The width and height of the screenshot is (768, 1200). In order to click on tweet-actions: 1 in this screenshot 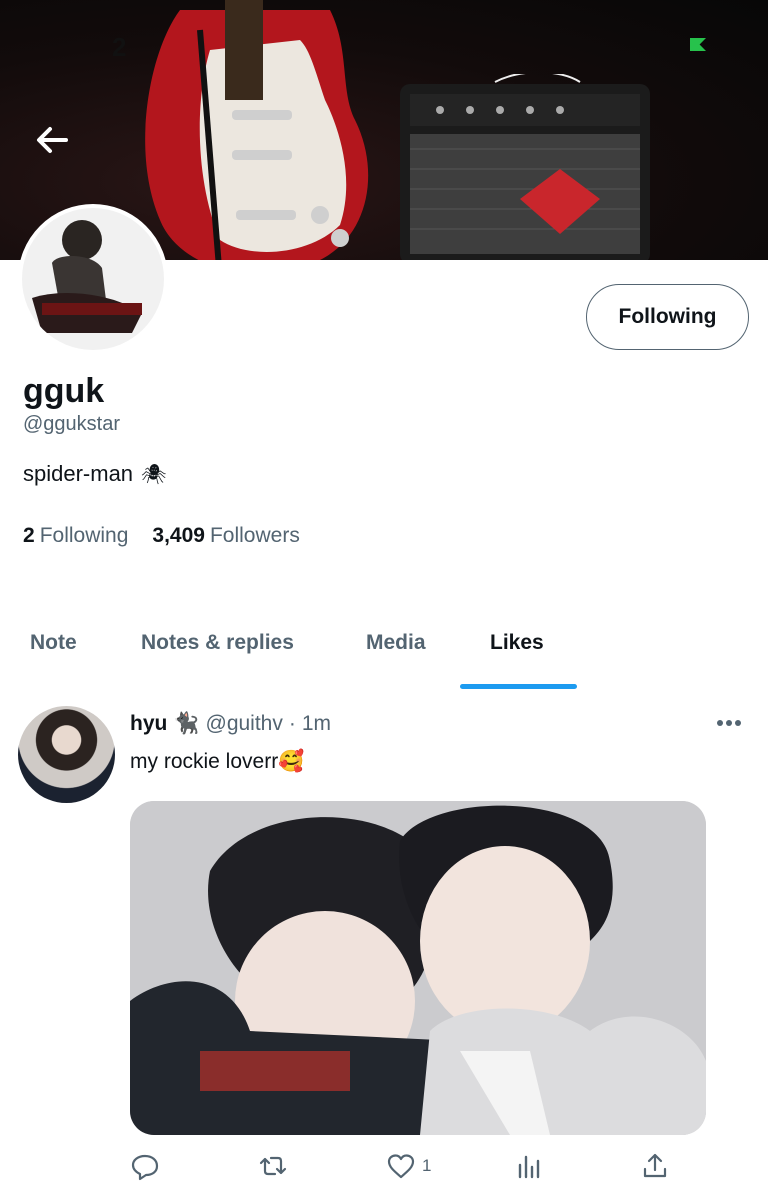, I will do `click(410, 1166)`.